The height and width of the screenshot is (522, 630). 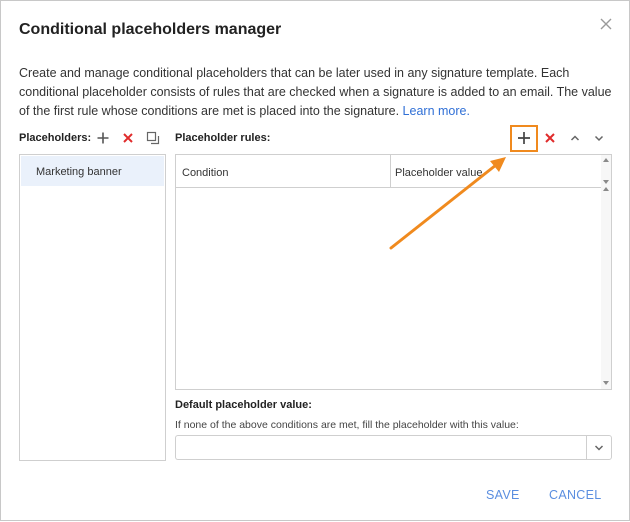 I want to click on column-header-condition: Condition, so click(x=205, y=173).